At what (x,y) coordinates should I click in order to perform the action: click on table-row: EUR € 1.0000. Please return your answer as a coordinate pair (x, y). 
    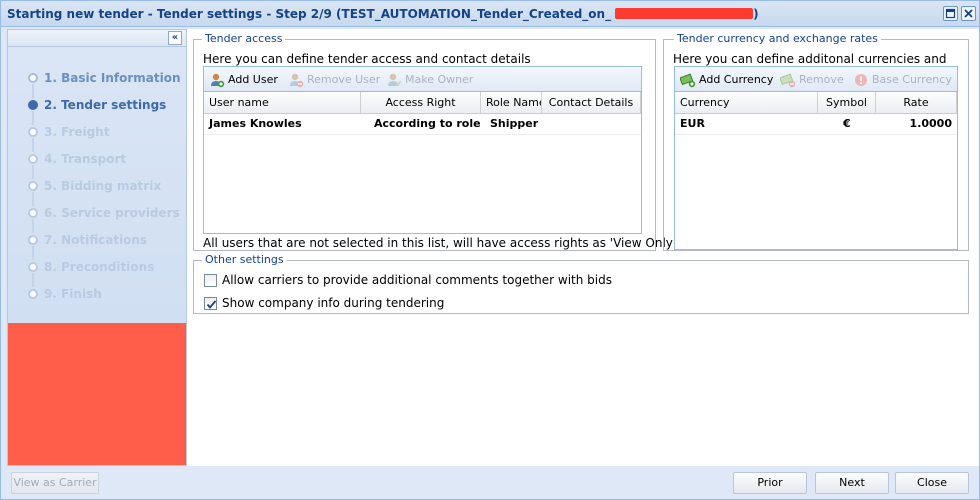
    Looking at the image, I should click on (816, 124).